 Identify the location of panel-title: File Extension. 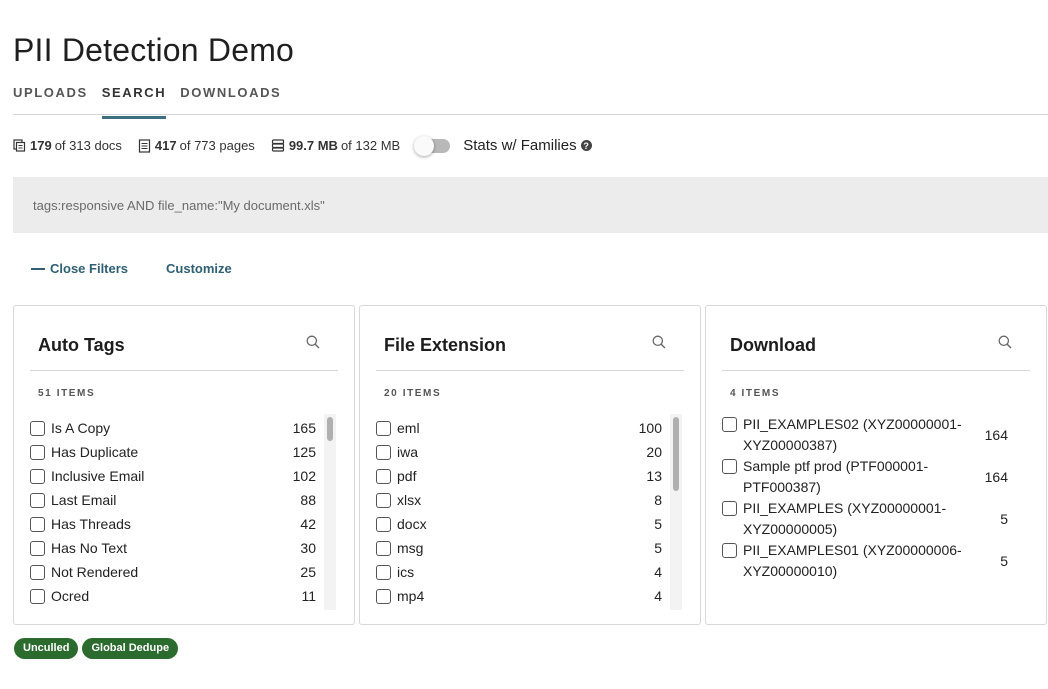
(445, 345).